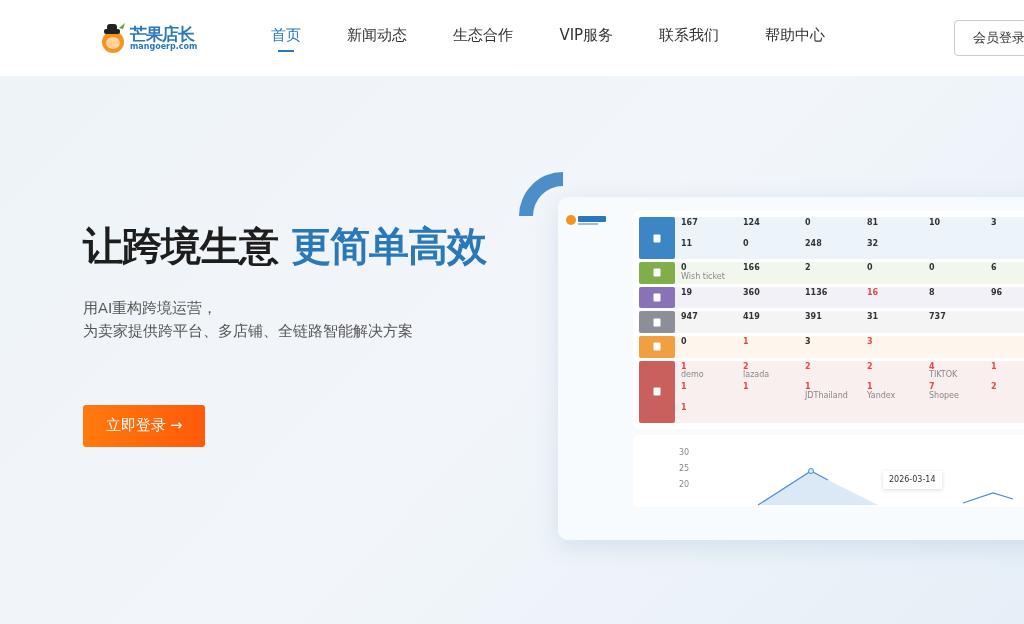 Image resolution: width=1024 pixels, height=624 pixels. Describe the element at coordinates (997, 293) in the screenshot. I see `stat-value: 96` at that location.